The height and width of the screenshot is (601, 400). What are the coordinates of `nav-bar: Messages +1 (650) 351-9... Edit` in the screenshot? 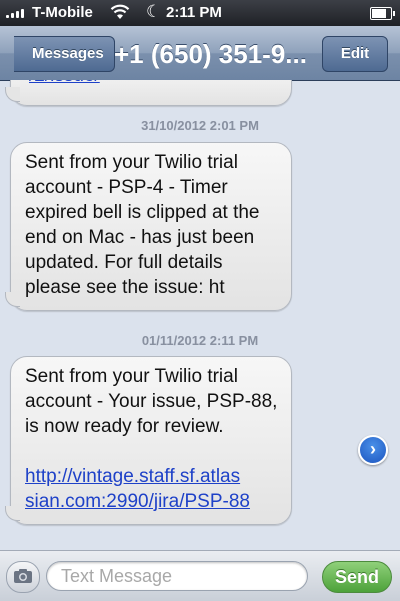 It's located at (200, 53).